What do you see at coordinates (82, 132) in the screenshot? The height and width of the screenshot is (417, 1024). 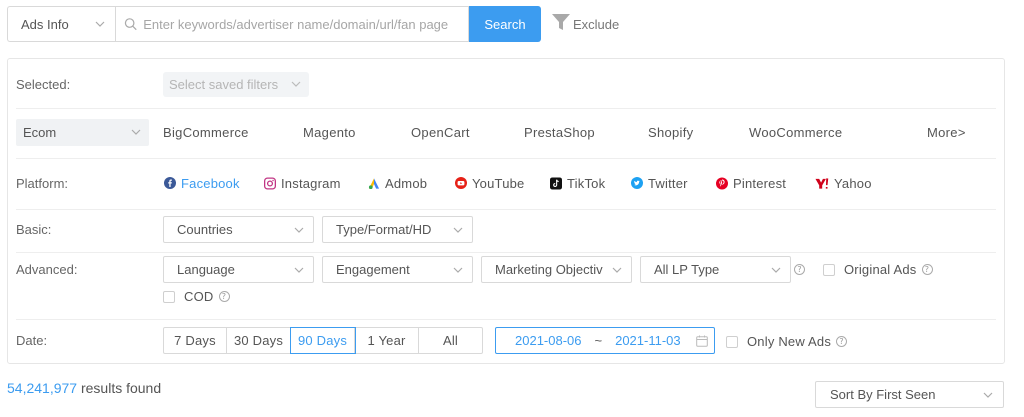 I see `ecom-category-select: Ecom` at bounding box center [82, 132].